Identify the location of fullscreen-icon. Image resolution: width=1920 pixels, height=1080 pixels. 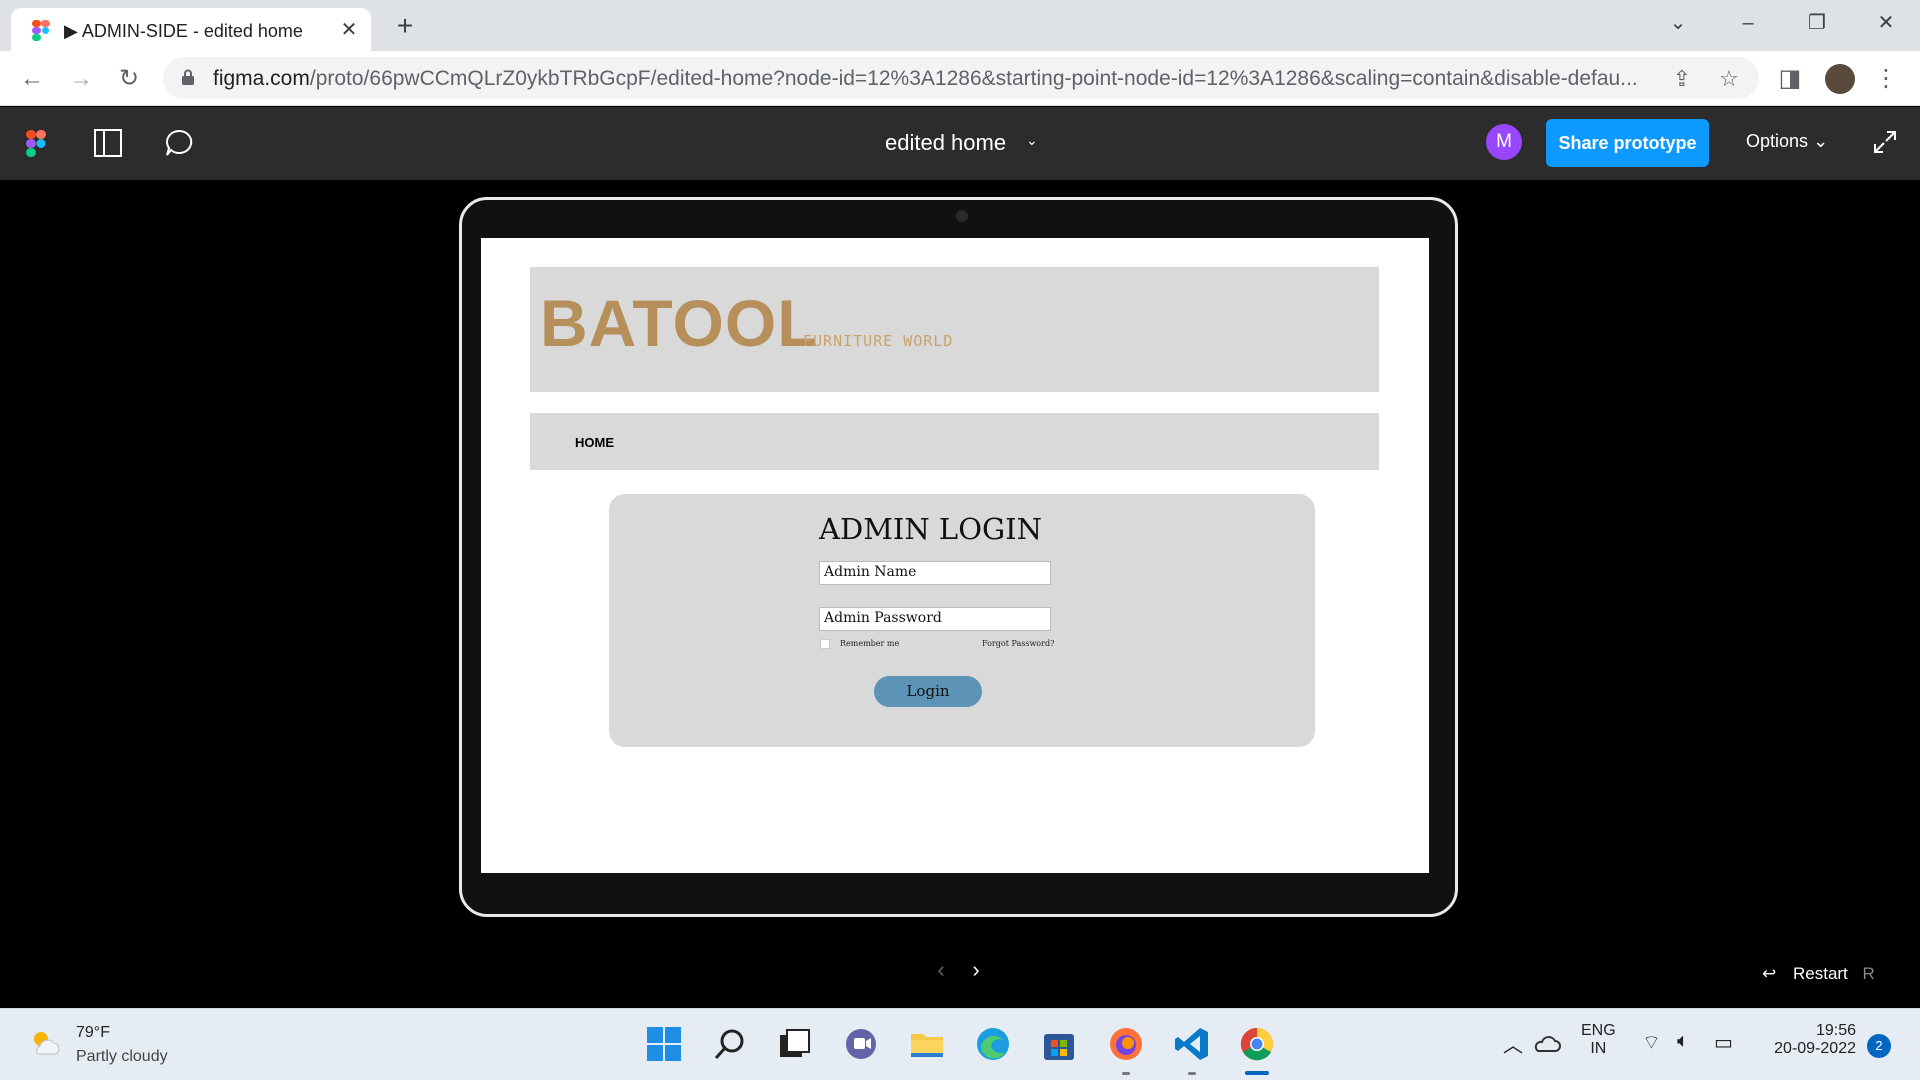
(1885, 142).